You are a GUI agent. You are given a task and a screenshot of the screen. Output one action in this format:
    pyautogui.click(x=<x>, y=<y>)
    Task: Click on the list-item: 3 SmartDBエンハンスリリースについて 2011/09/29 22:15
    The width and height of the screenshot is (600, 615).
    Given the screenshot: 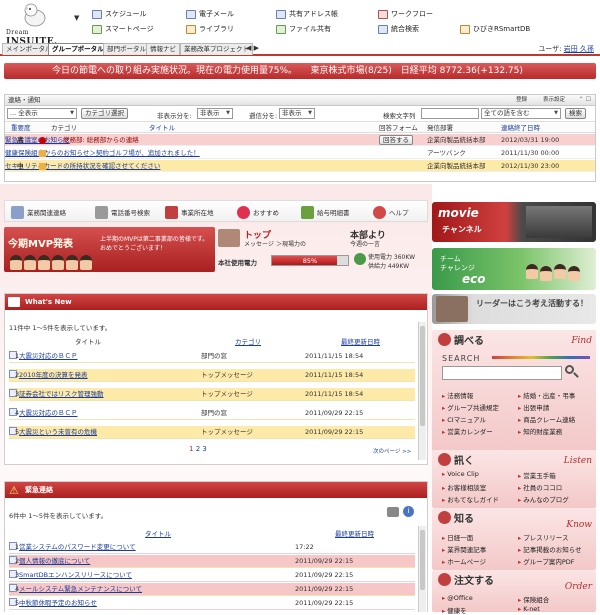 What is the action you would take?
    pyautogui.click(x=212, y=575)
    